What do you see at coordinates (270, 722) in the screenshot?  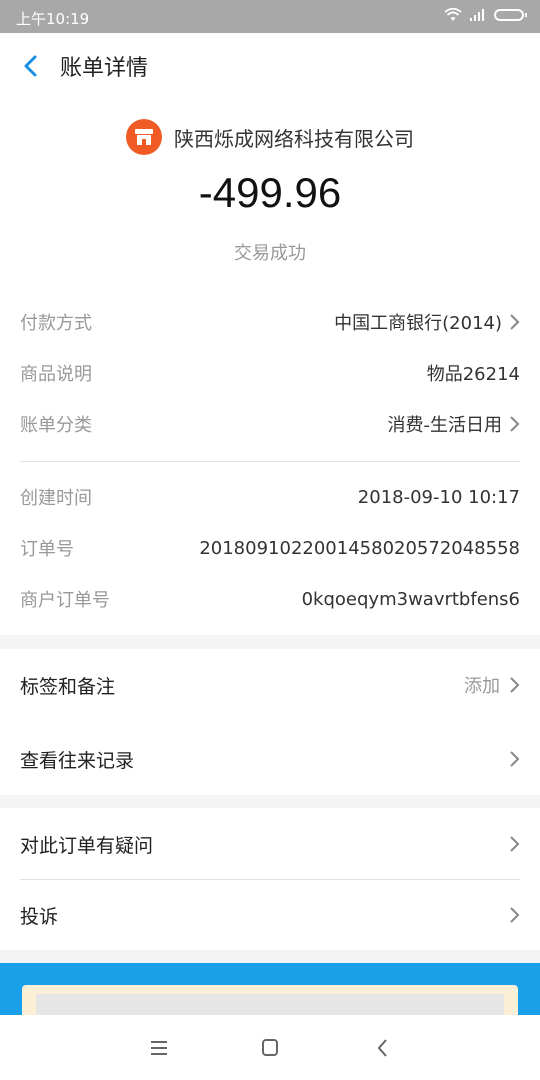 I see `actions-section: 标签和备注 添加 查看往来记录` at bounding box center [270, 722].